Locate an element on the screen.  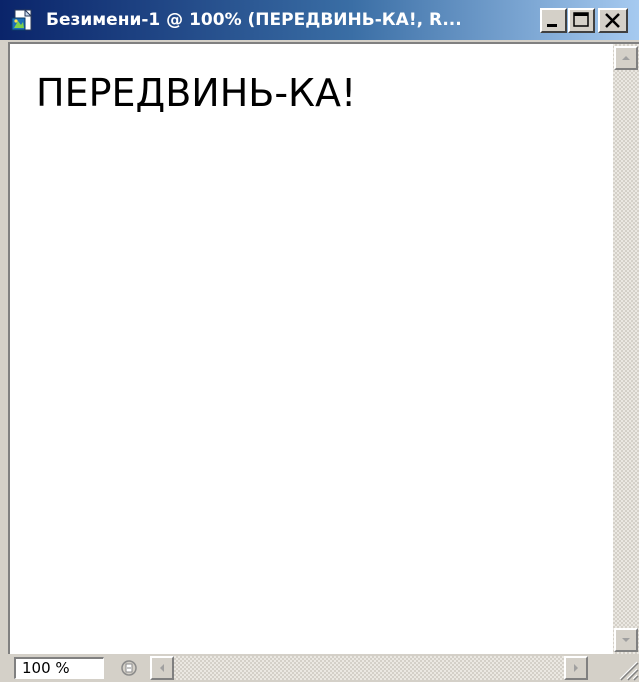
maximize-icon is located at coordinates (581, 19).